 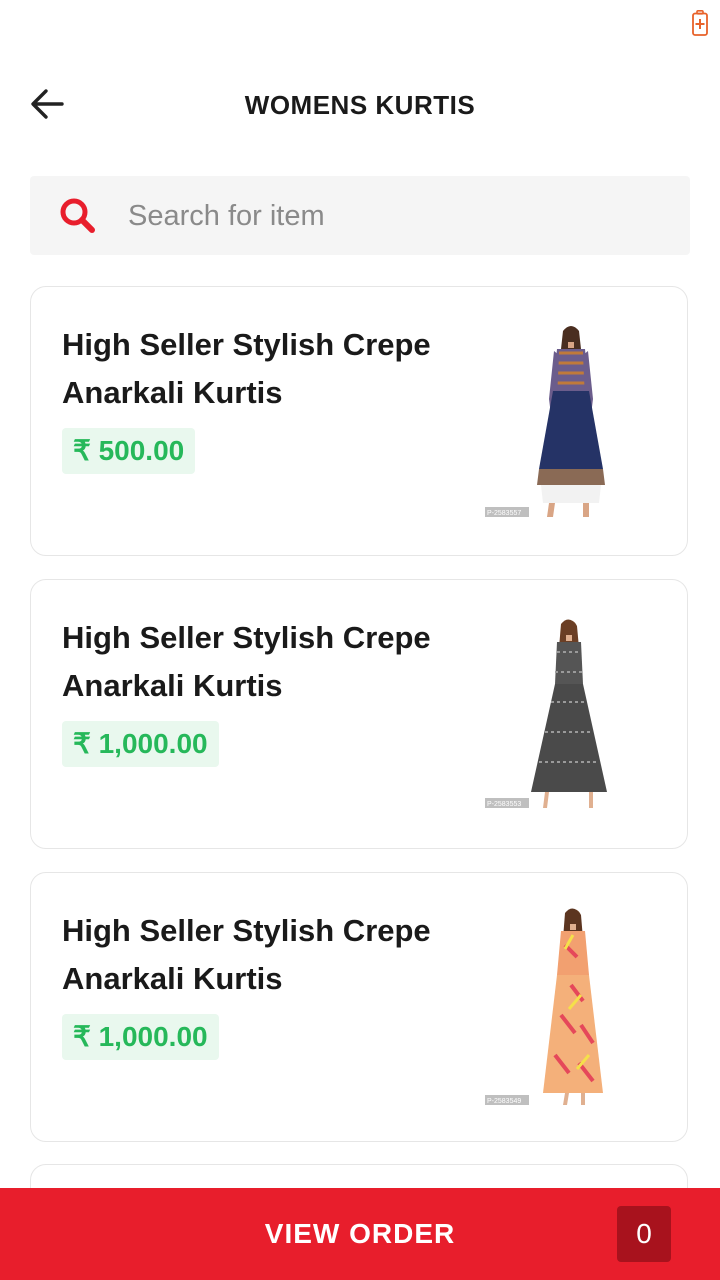 I want to click on order-count-badge: 0, so click(x=644, y=1234).